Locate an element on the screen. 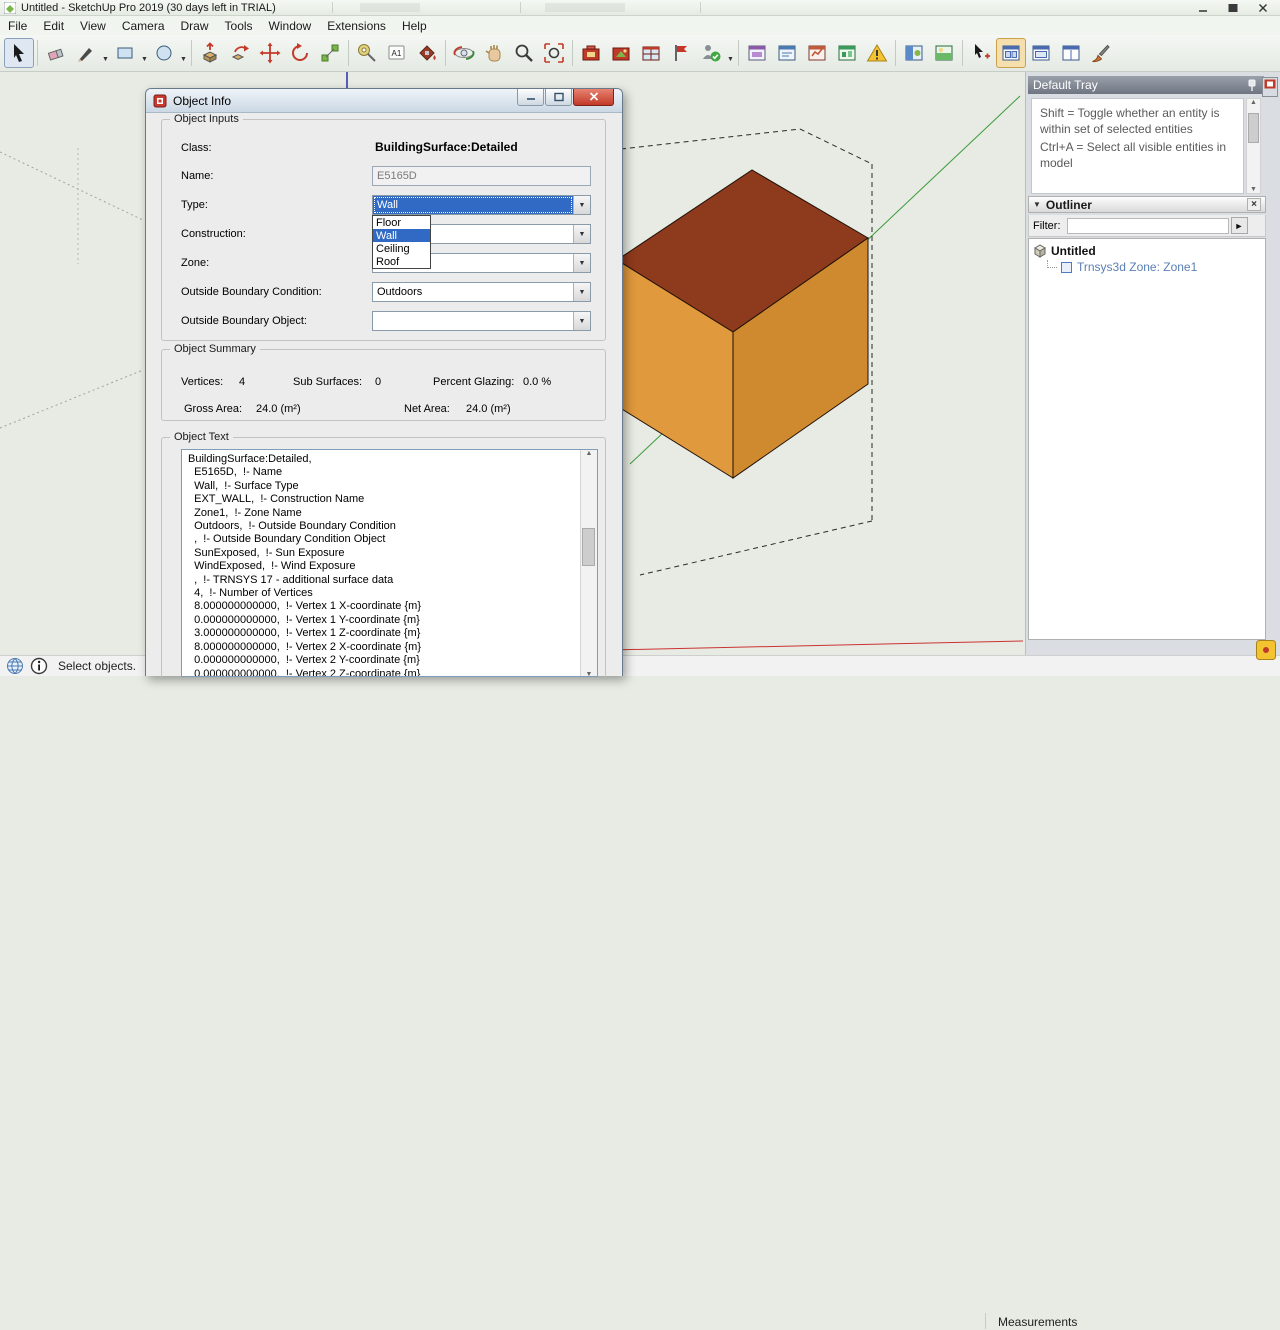 This screenshot has height=1330, width=1280. outliner-close-button: × is located at coordinates (1254, 204).